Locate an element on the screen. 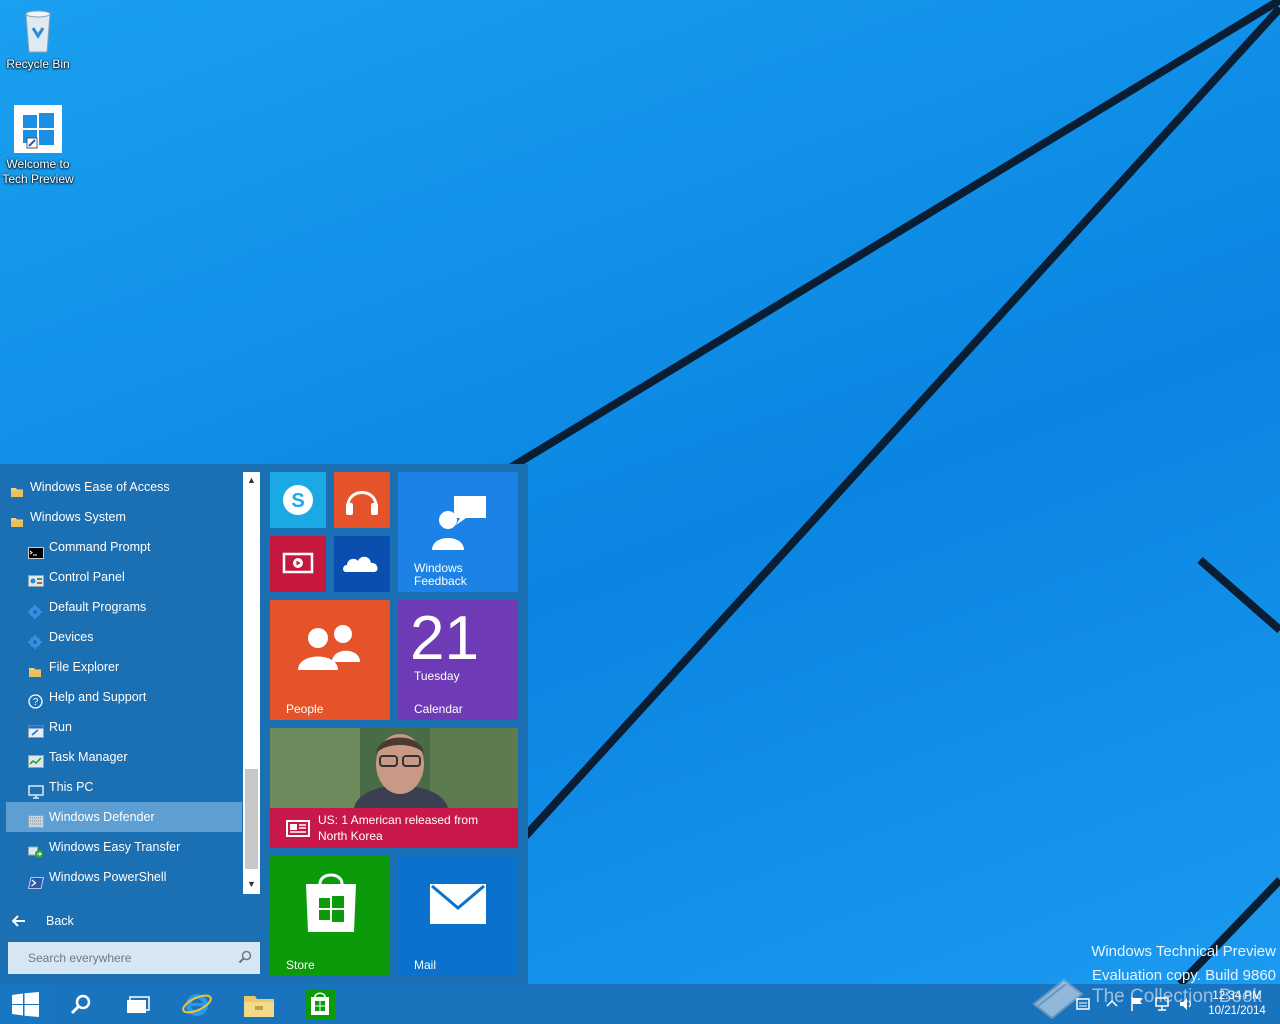 The height and width of the screenshot is (1024, 1280). help-icon: ? is located at coordinates (35, 699).